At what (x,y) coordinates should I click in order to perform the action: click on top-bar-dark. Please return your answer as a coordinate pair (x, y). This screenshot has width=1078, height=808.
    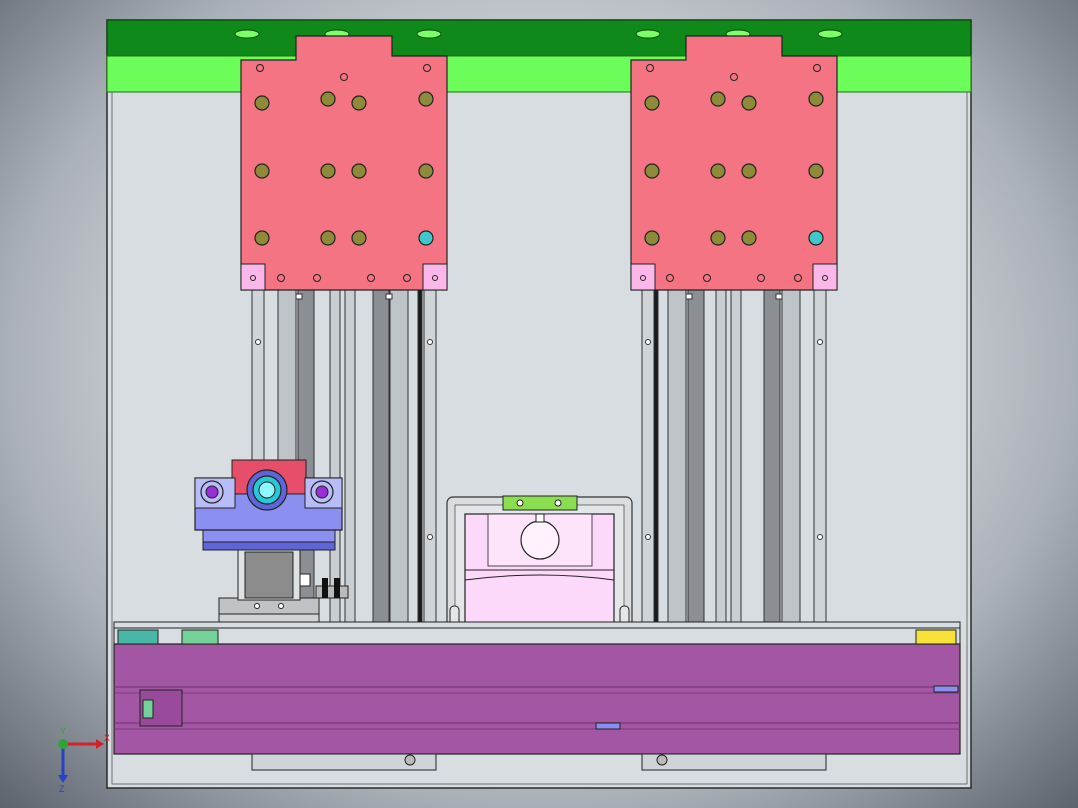
    Looking at the image, I should click on (539, 38).